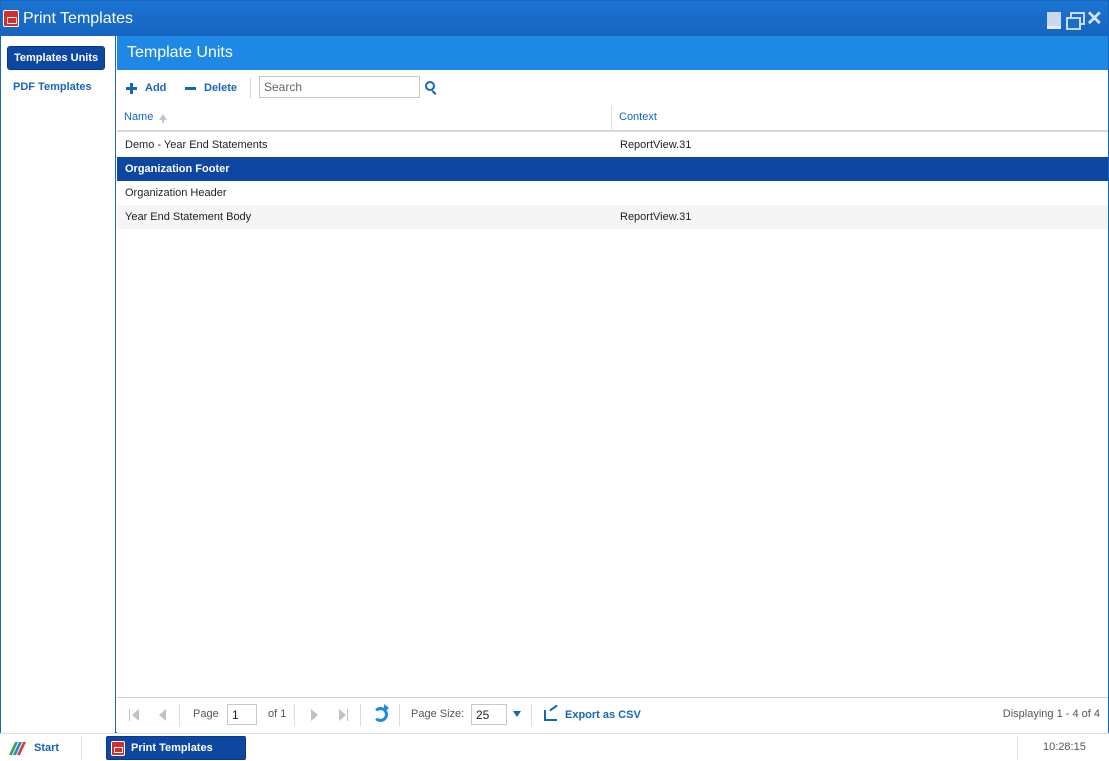  What do you see at coordinates (339, 87) in the screenshot?
I see `search-input` at bounding box center [339, 87].